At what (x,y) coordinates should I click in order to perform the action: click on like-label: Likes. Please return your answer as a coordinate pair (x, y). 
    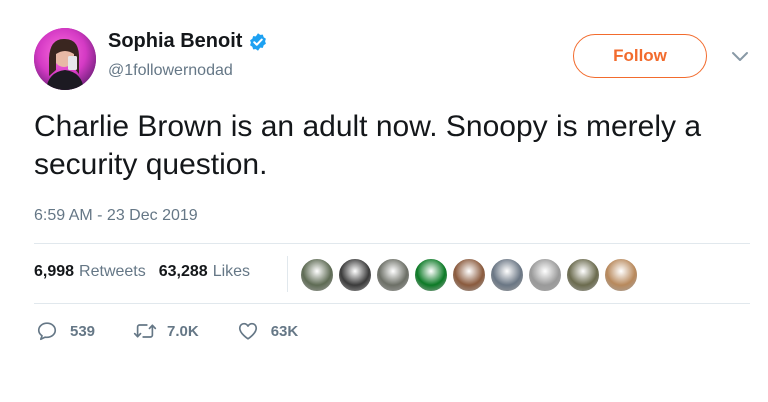
    Looking at the image, I should click on (231, 271).